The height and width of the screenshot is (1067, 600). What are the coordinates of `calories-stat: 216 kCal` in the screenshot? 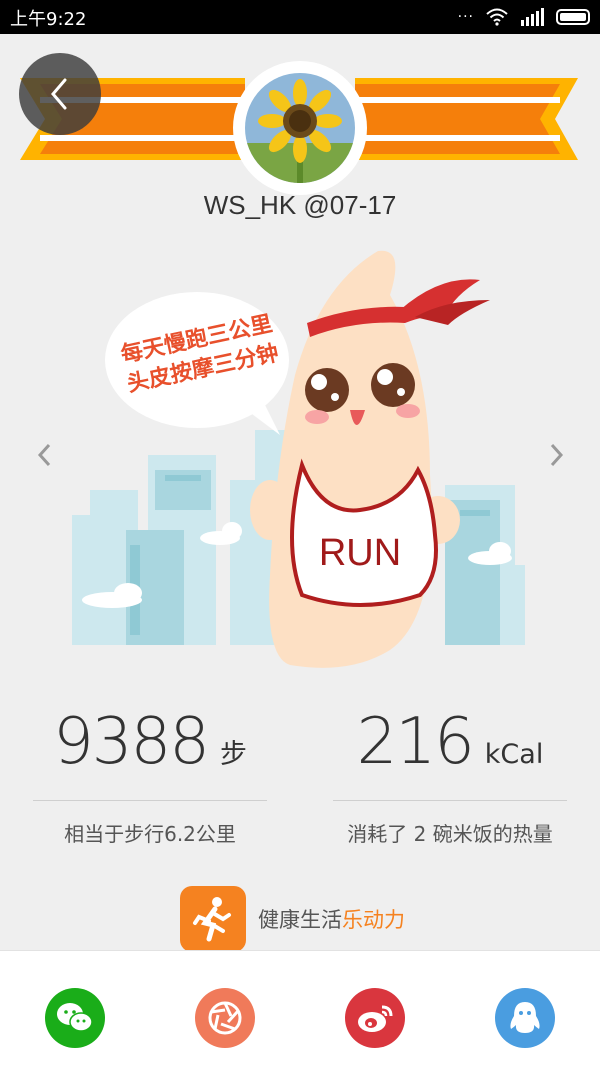 It's located at (450, 742).